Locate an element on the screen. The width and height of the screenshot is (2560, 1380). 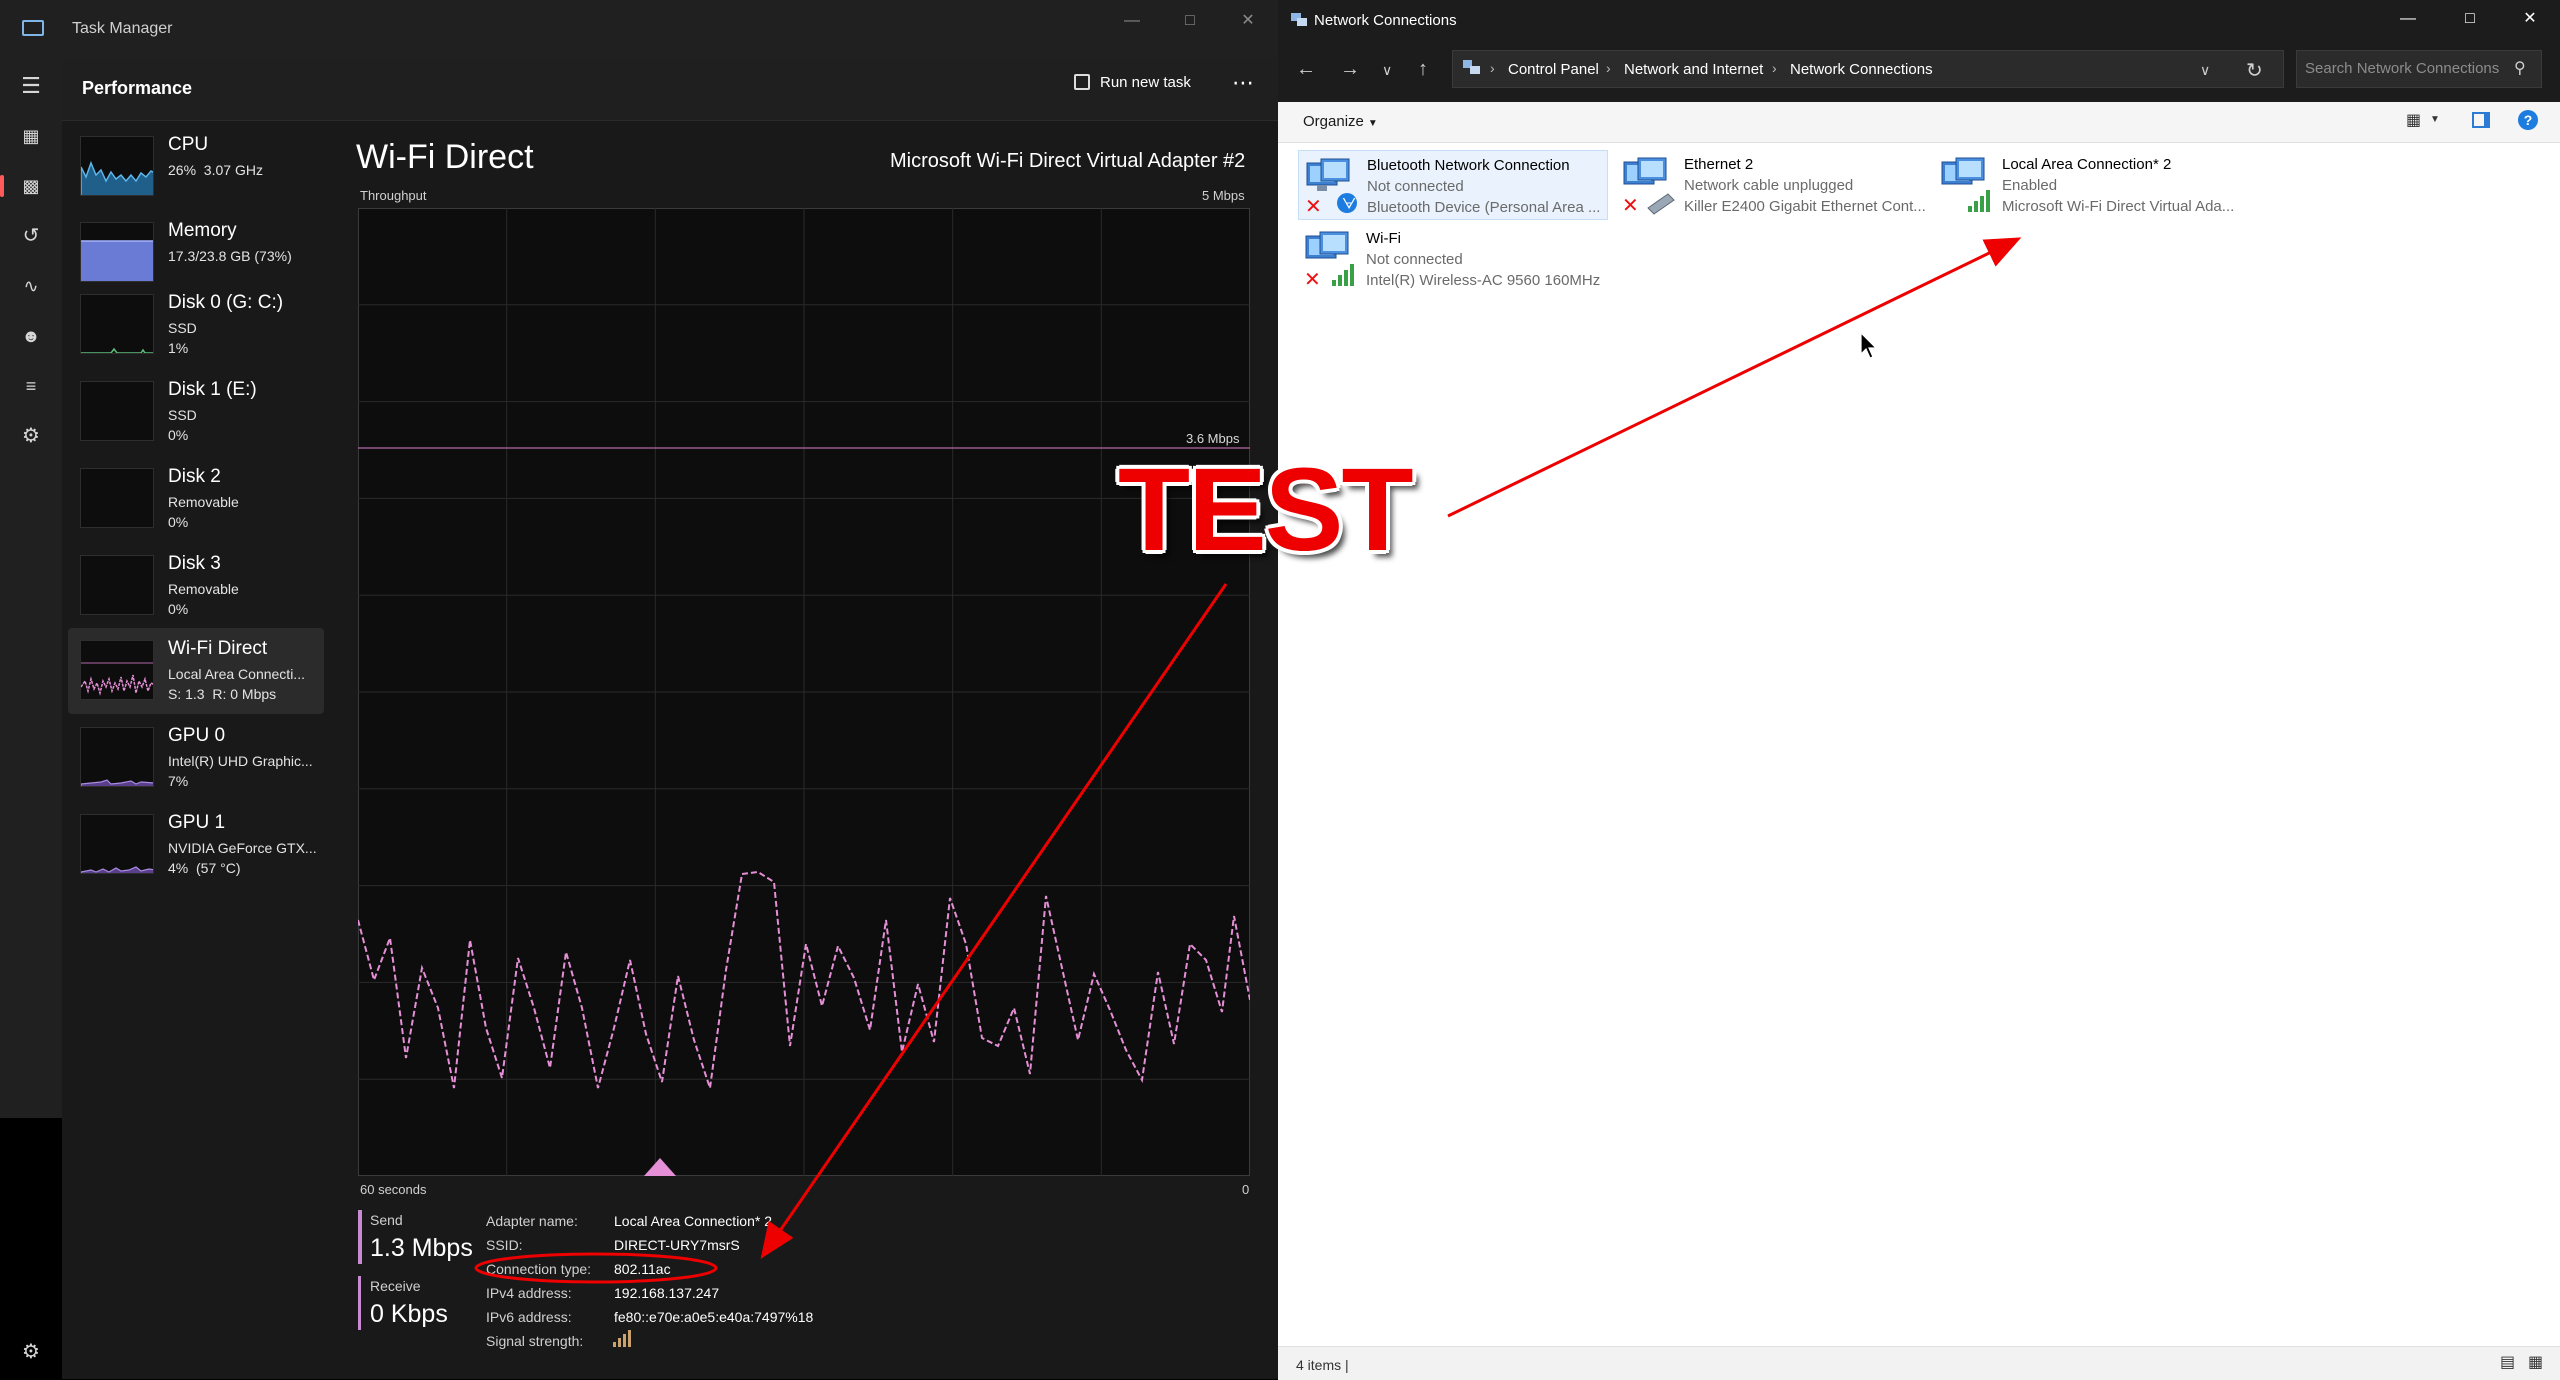
section-title: Performance is located at coordinates (137, 88).